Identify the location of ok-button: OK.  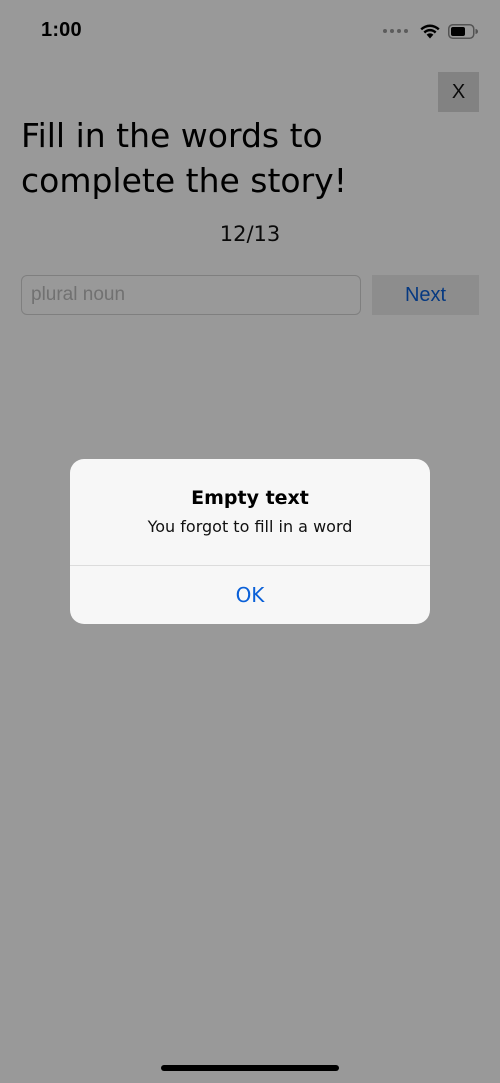
(250, 595).